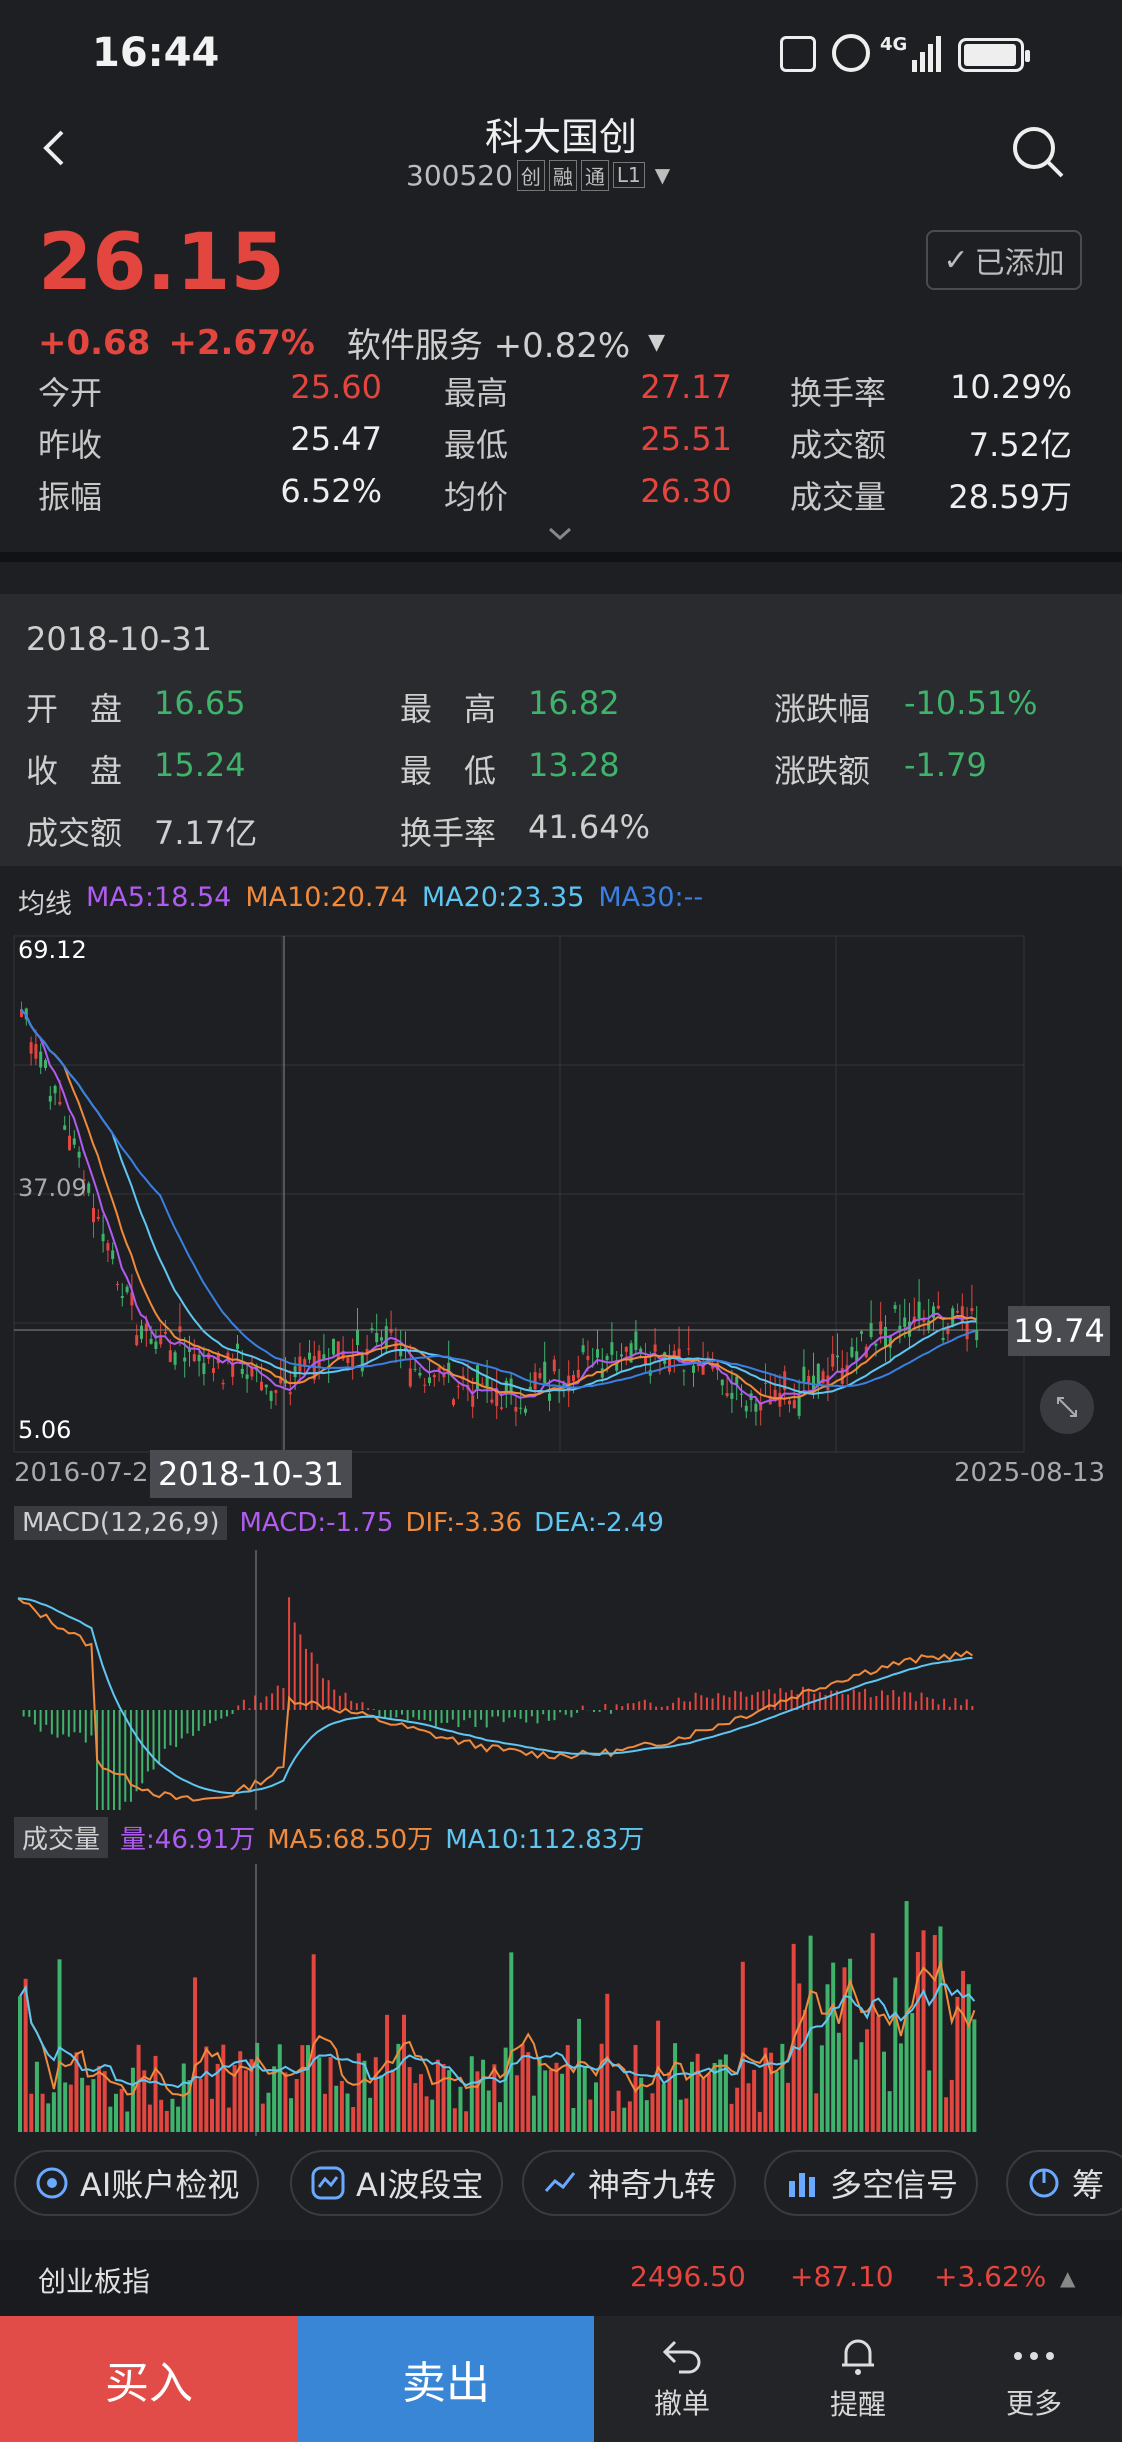 Image resolution: width=1122 pixels, height=2442 pixels. Describe the element at coordinates (61, 1837) in the screenshot. I see `volume-selector: 成交量` at that location.